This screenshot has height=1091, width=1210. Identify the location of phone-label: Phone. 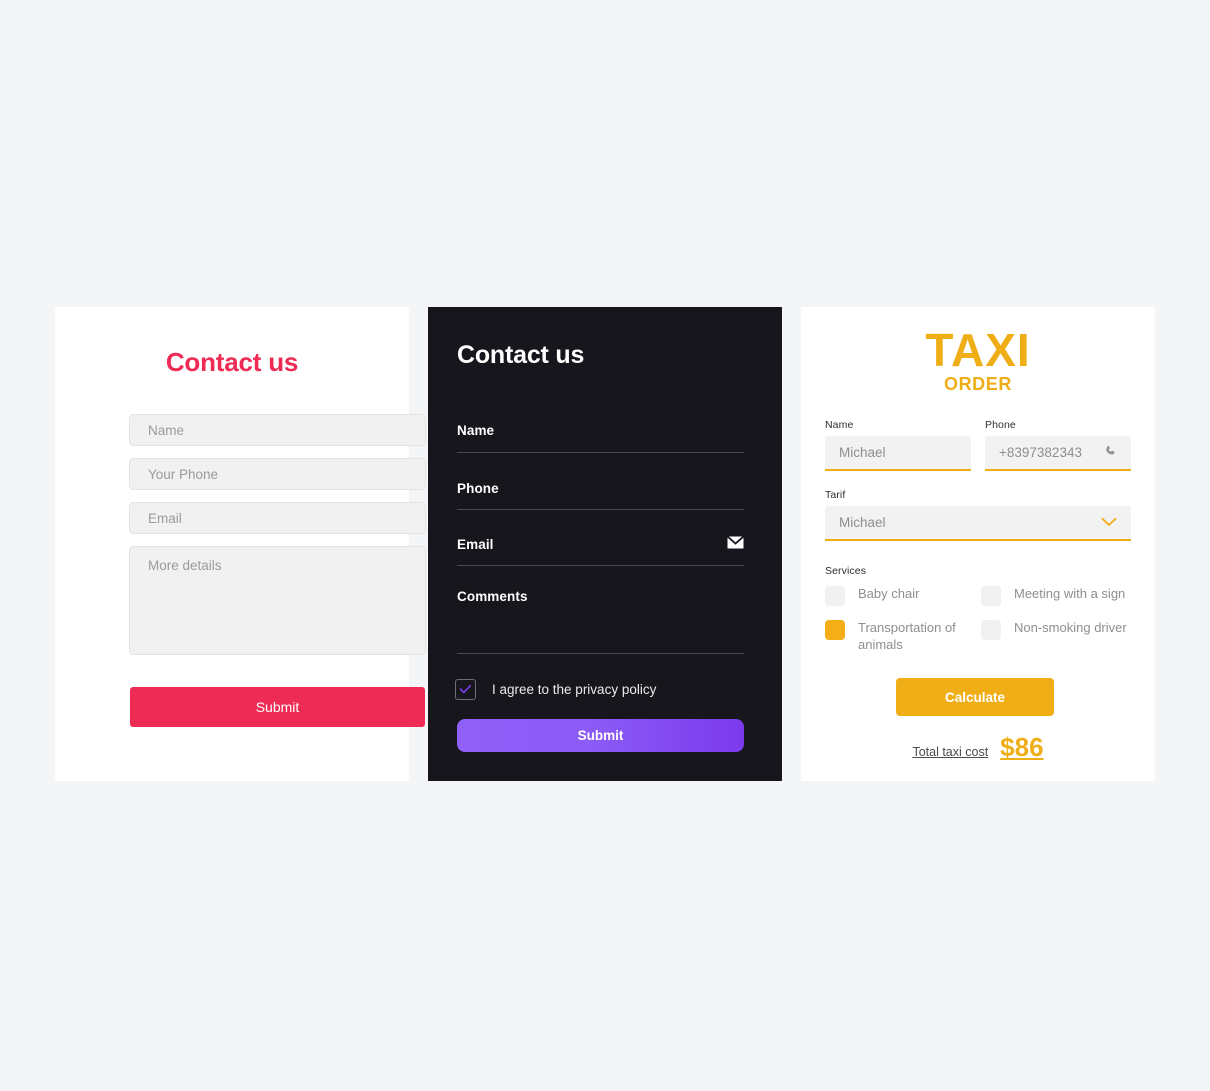
(478, 488).